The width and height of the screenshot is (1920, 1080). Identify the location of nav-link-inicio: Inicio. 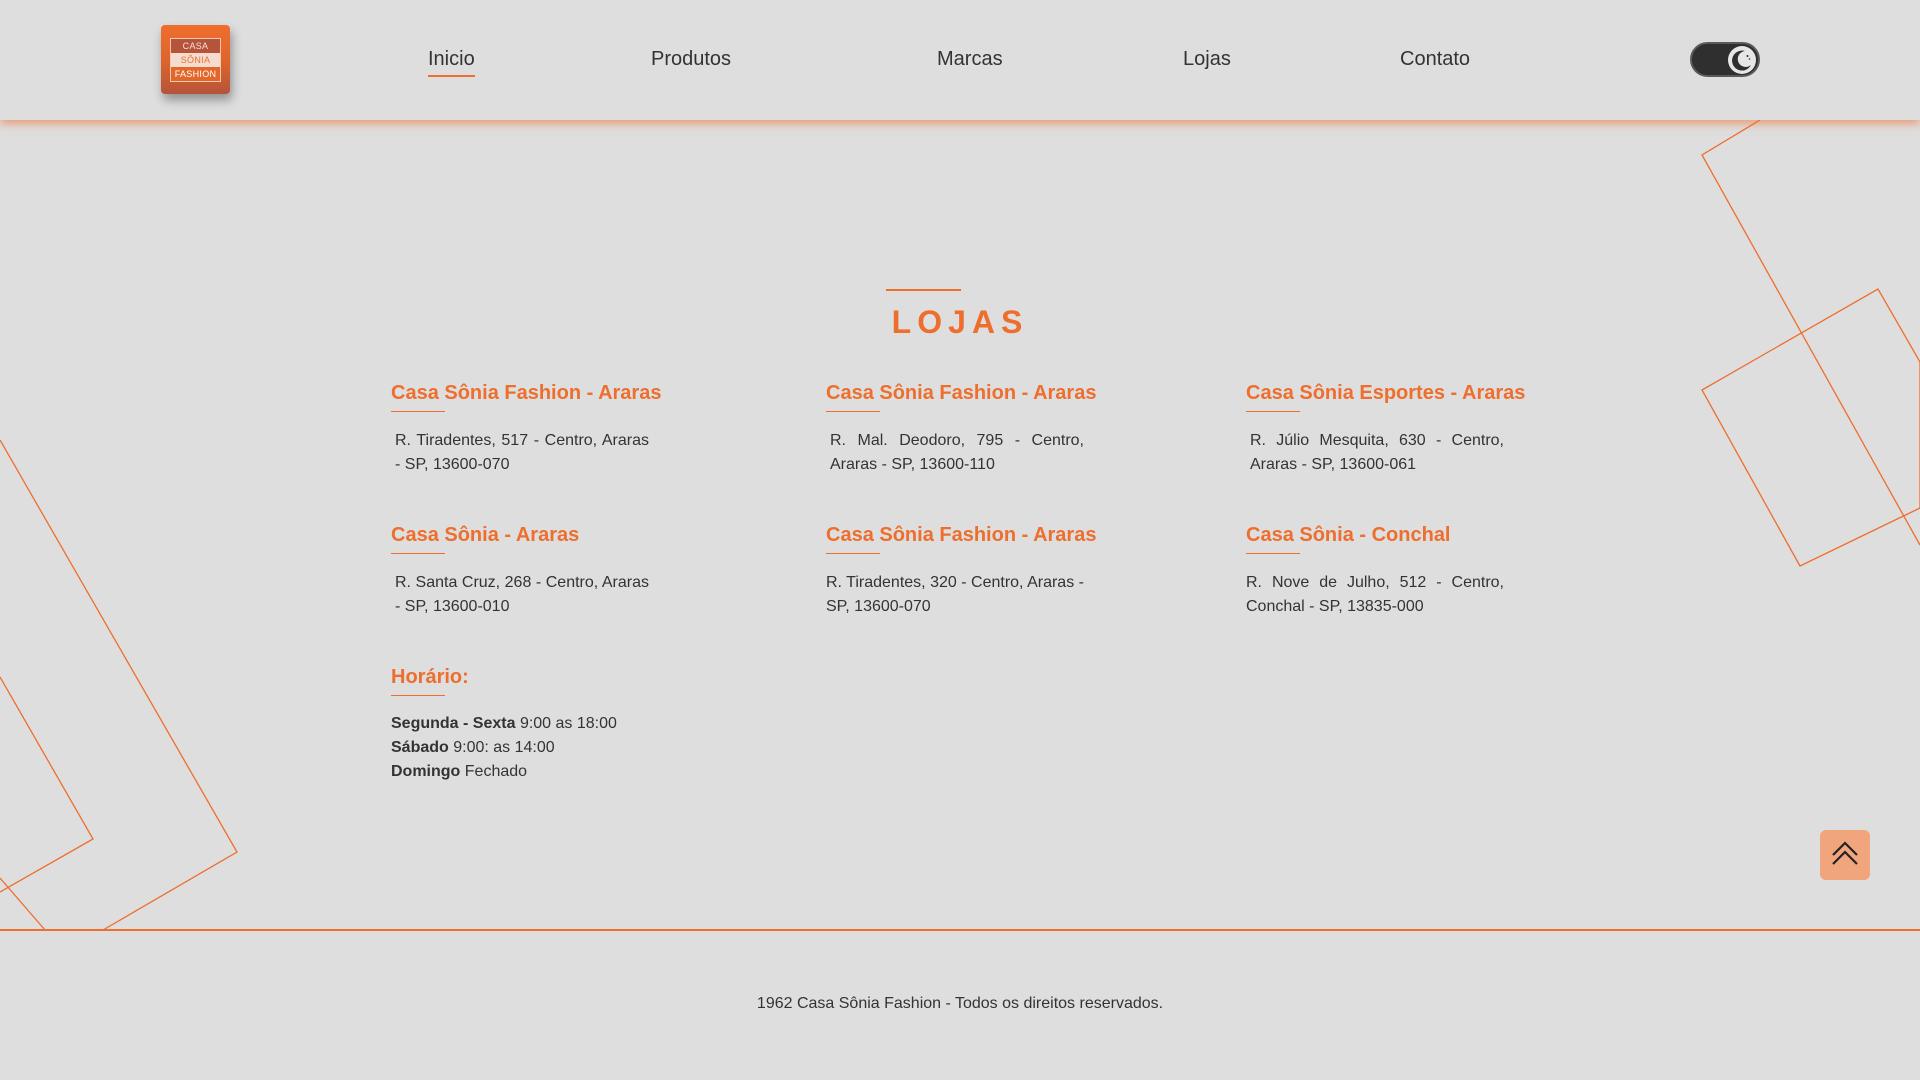
(451, 62).